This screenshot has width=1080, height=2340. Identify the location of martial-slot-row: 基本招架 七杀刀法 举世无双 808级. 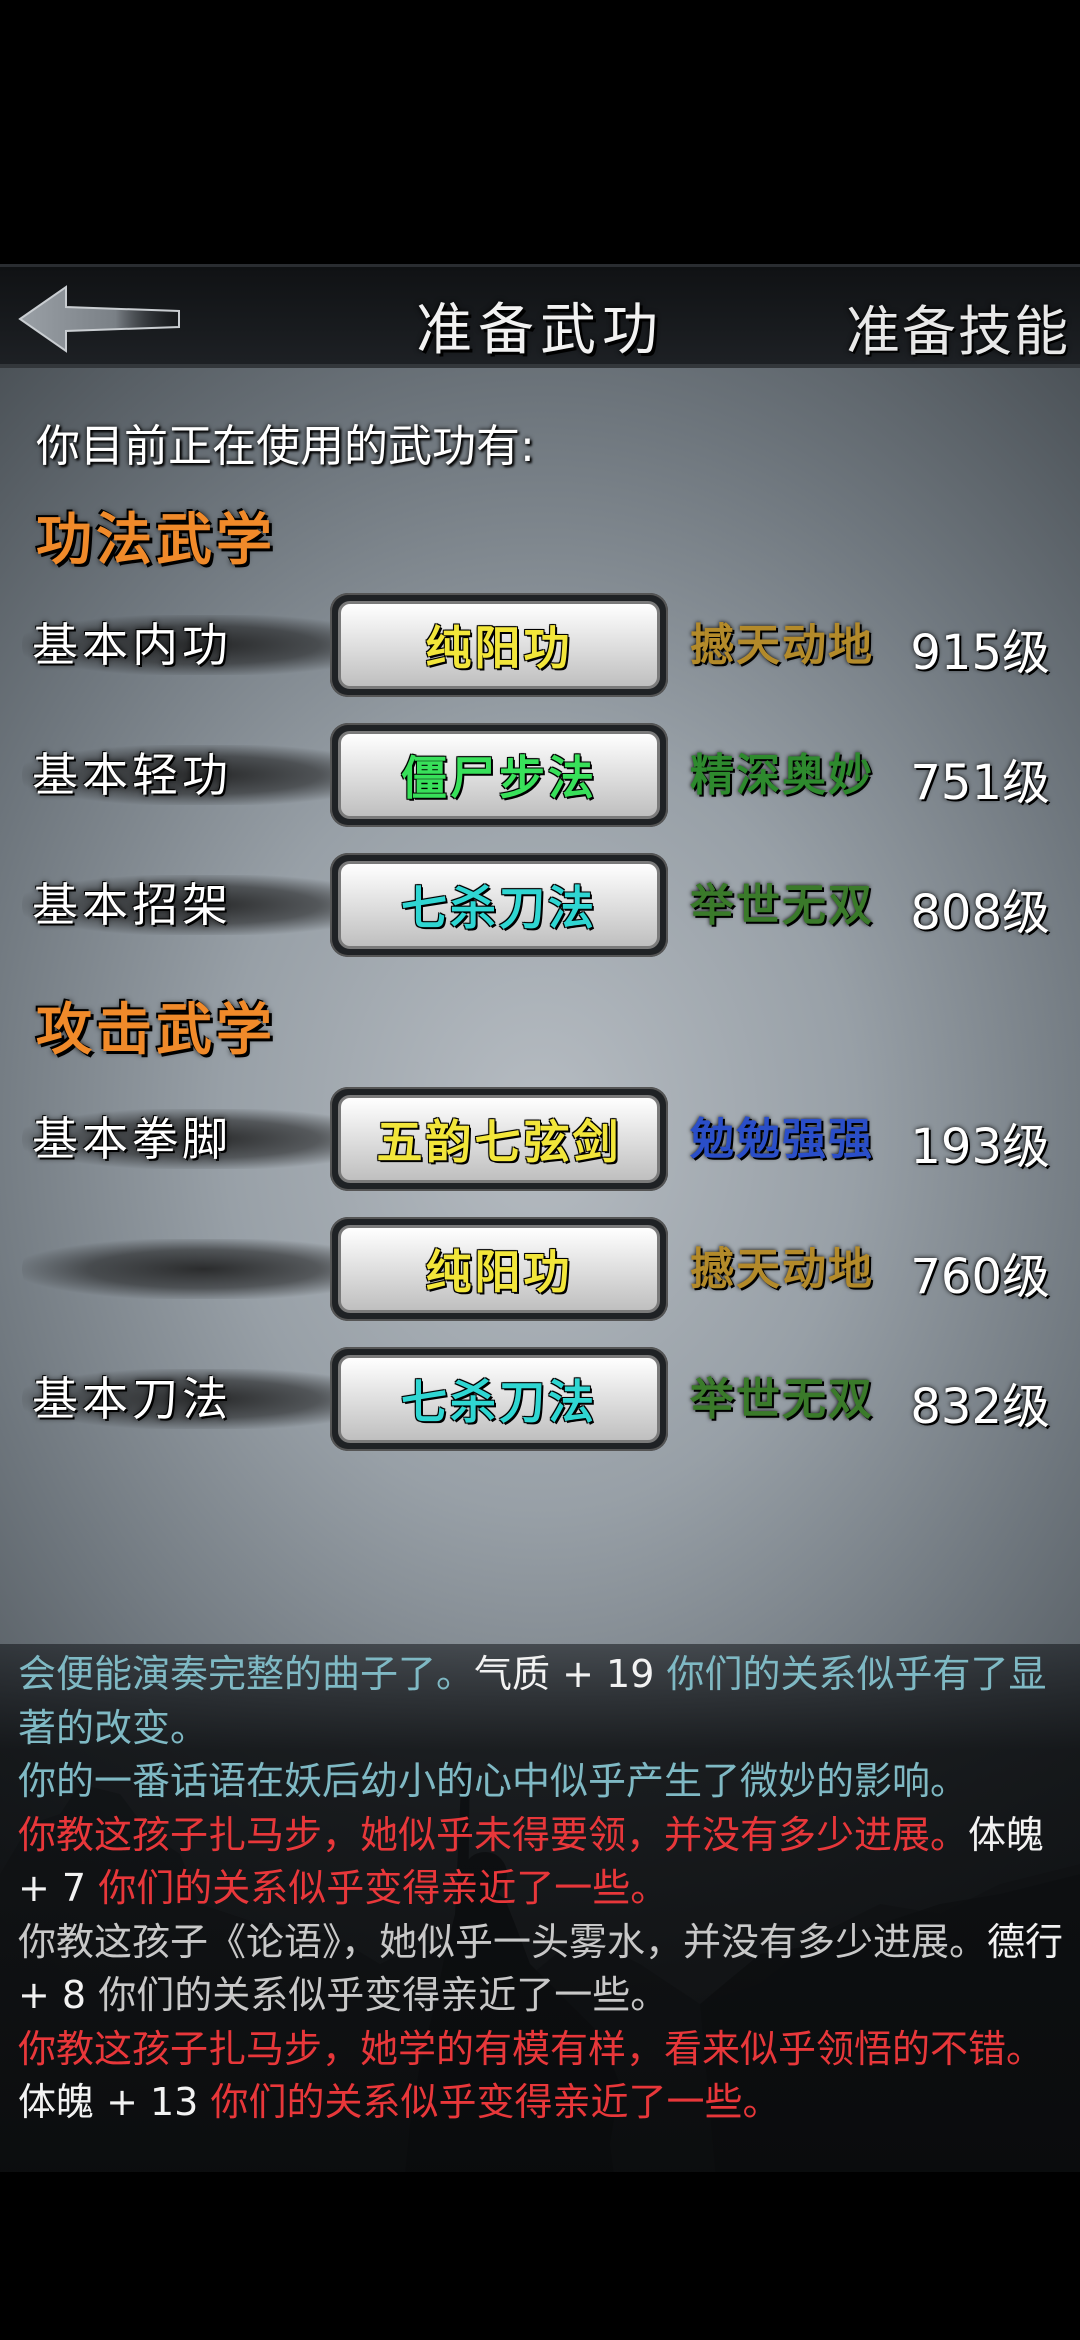
(540, 905).